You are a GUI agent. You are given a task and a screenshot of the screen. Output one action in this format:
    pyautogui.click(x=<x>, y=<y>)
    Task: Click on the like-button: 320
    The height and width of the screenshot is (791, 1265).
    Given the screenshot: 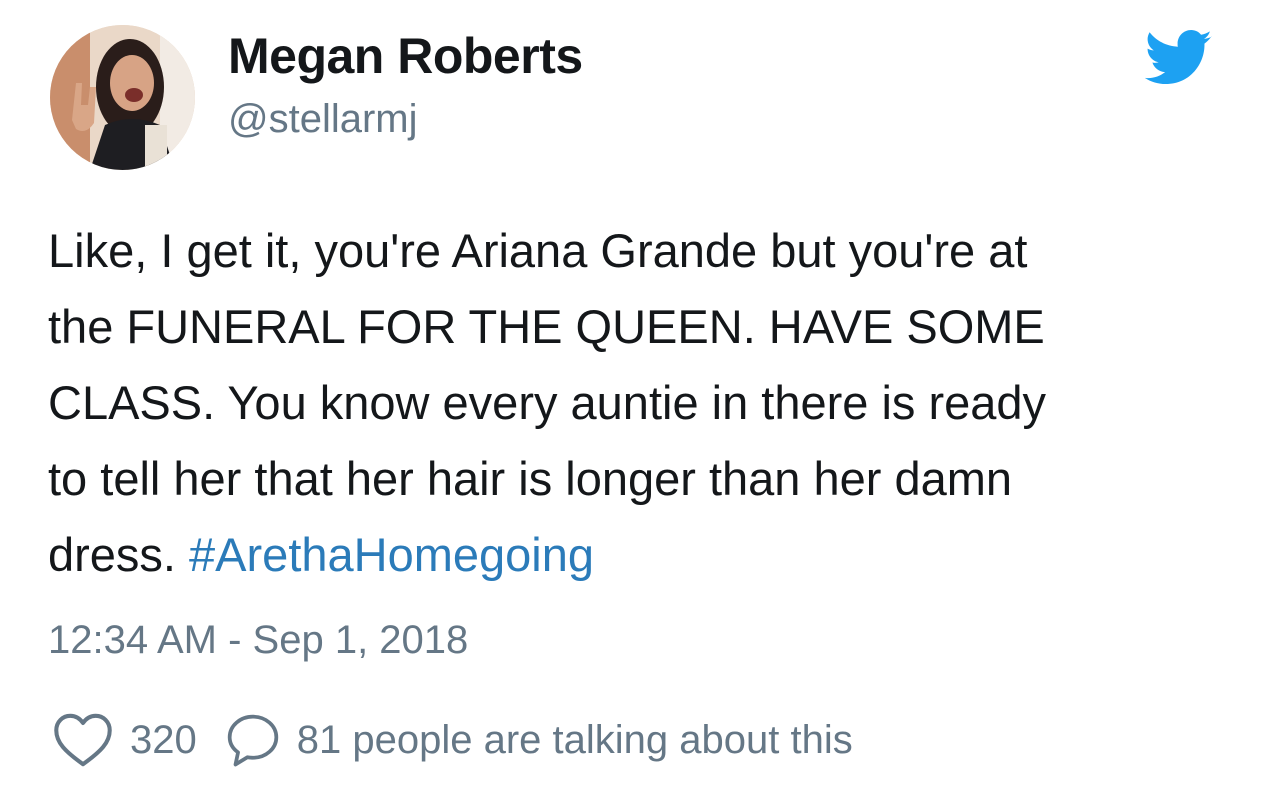 What is the action you would take?
    pyautogui.click(x=138, y=740)
    